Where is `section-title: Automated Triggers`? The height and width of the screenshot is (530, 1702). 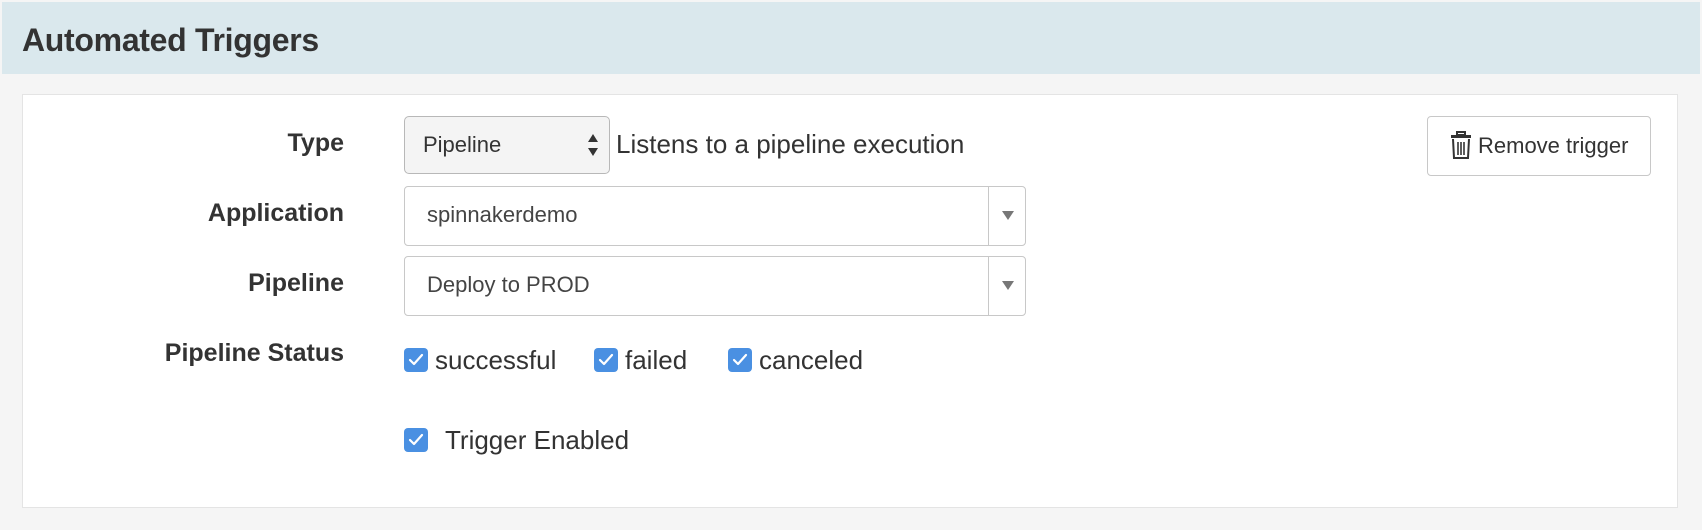
section-title: Automated Triggers is located at coordinates (170, 40).